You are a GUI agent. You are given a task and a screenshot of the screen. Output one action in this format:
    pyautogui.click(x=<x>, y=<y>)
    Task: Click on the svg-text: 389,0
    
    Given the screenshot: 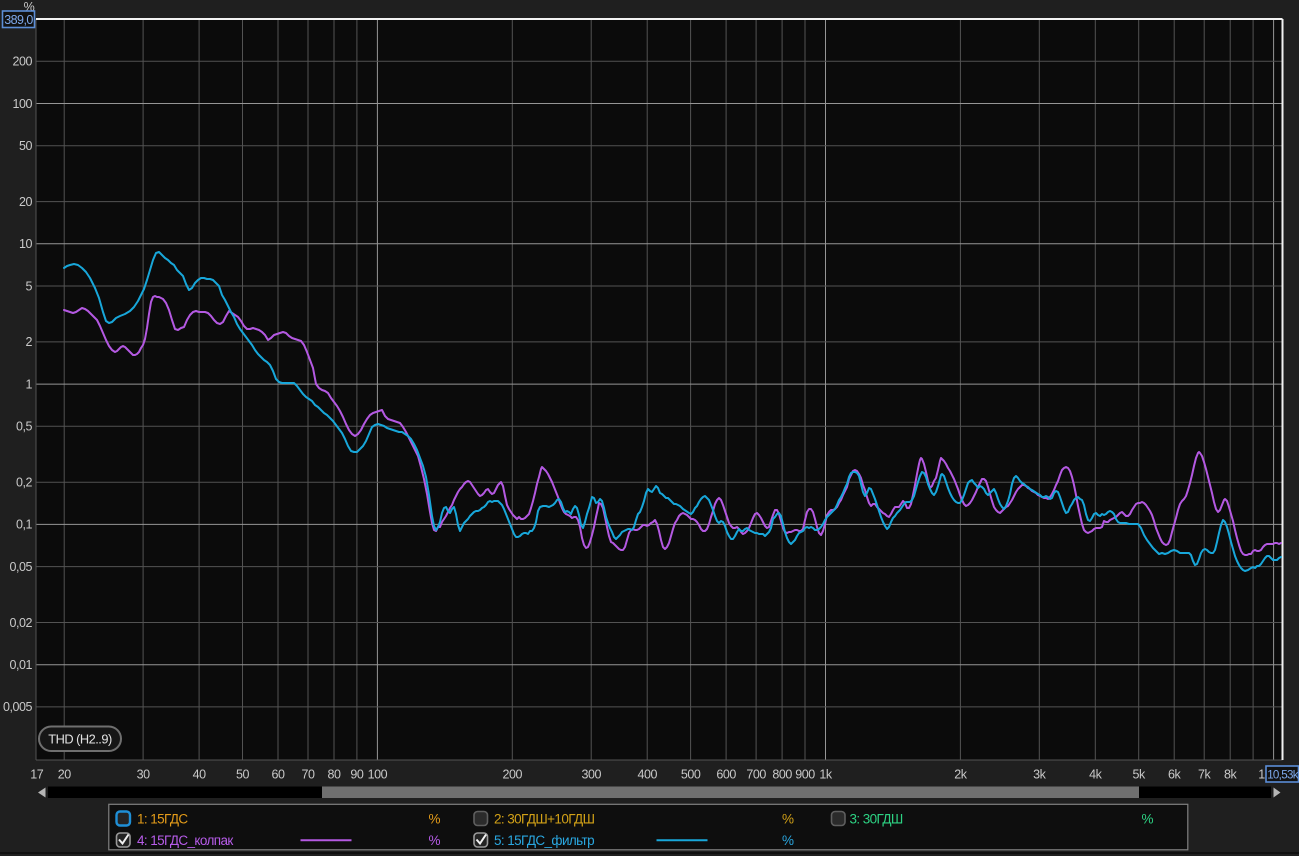 What is the action you would take?
    pyautogui.click(x=18, y=20)
    